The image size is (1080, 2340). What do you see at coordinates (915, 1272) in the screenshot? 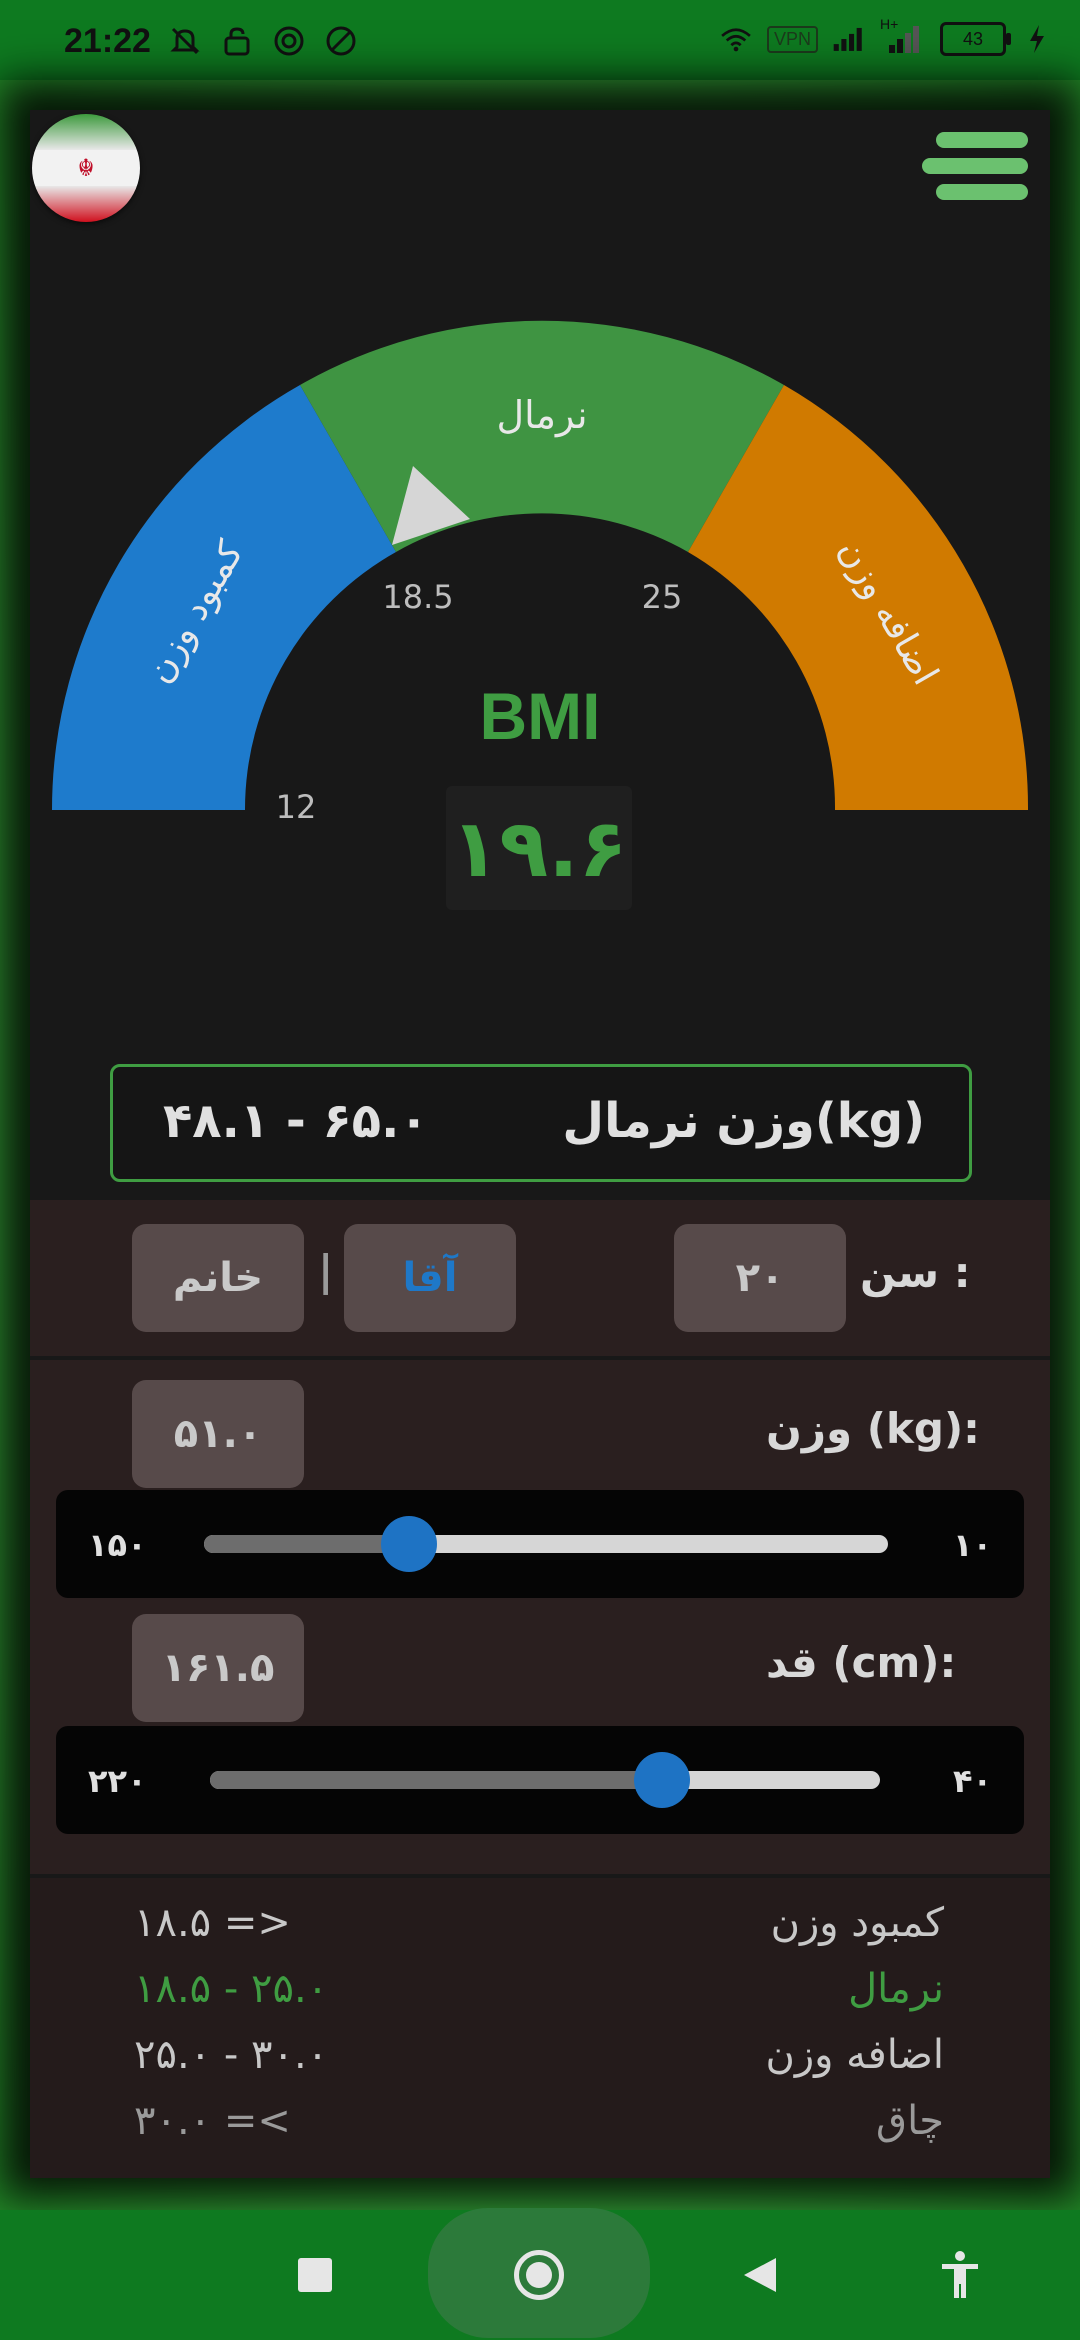
I see `age-label: سن :` at bounding box center [915, 1272].